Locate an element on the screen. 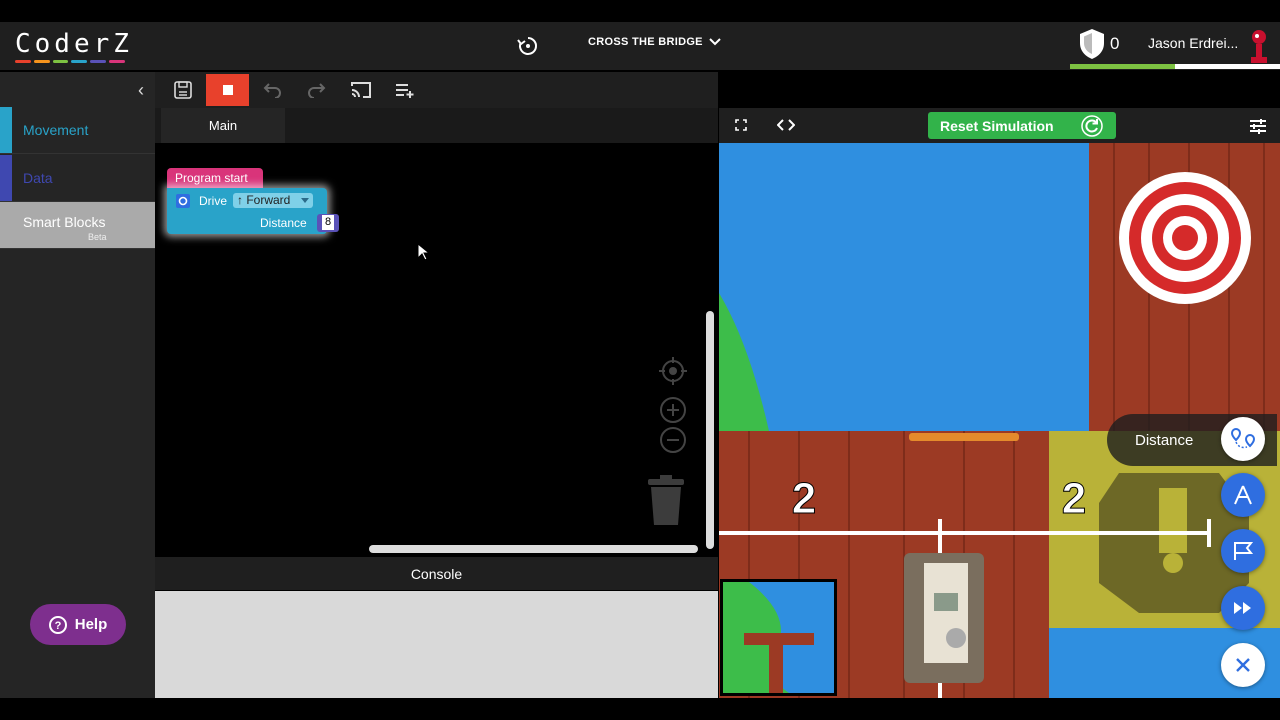 Image resolution: width=1280 pixels, height=720 pixels. beta-badge: Beta is located at coordinates (97, 237).